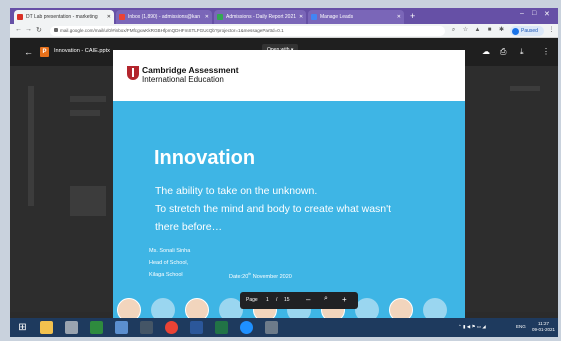 The image size is (561, 341). What do you see at coordinates (220, 17) in the screenshot?
I see `sheets-icon` at bounding box center [220, 17].